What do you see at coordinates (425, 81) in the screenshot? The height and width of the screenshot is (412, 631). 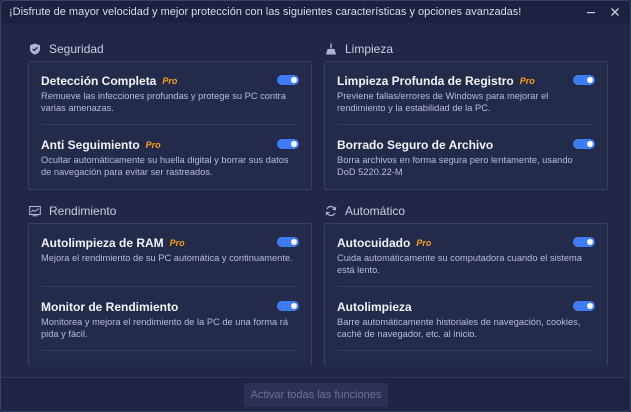 I see `feature-name: Limpieza Profunda de Registro` at bounding box center [425, 81].